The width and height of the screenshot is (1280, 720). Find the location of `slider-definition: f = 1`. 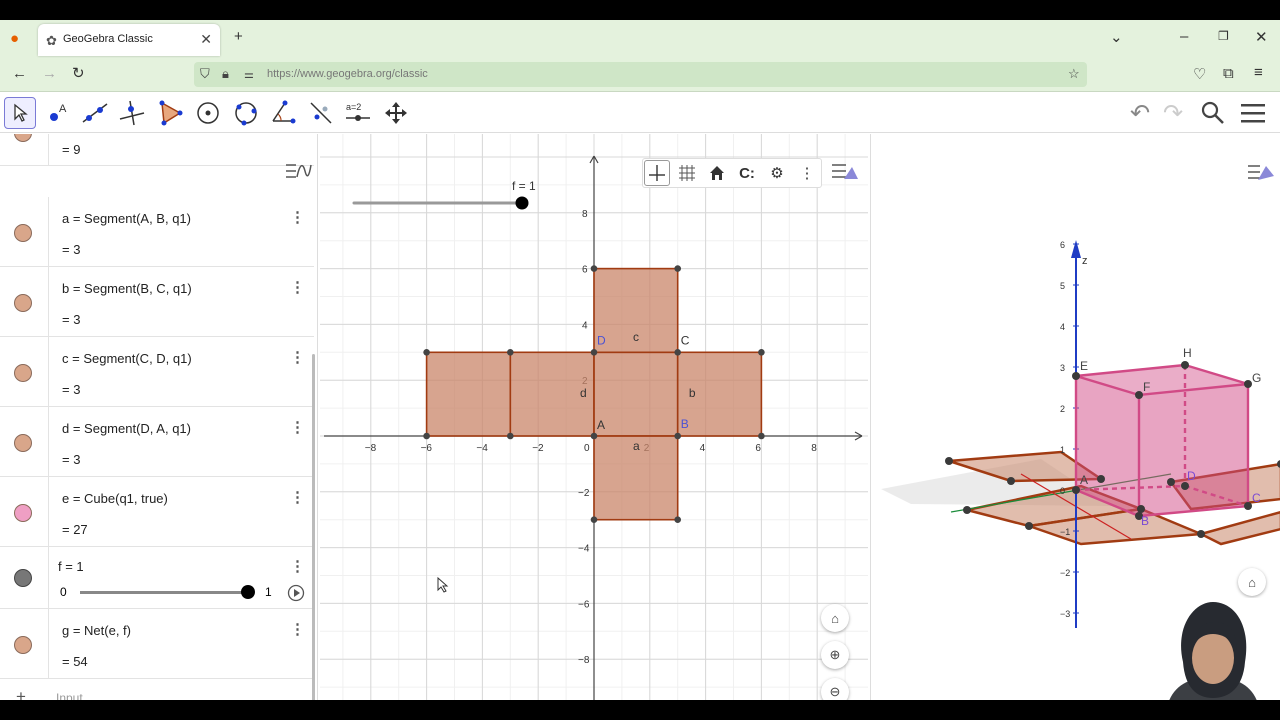

slider-definition: f = 1 is located at coordinates (71, 566).